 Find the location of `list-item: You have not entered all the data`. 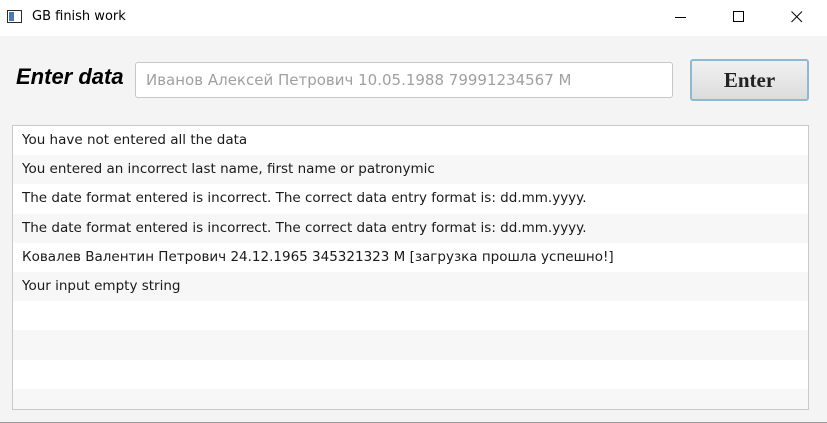

list-item: You have not entered all the data is located at coordinates (410, 141).